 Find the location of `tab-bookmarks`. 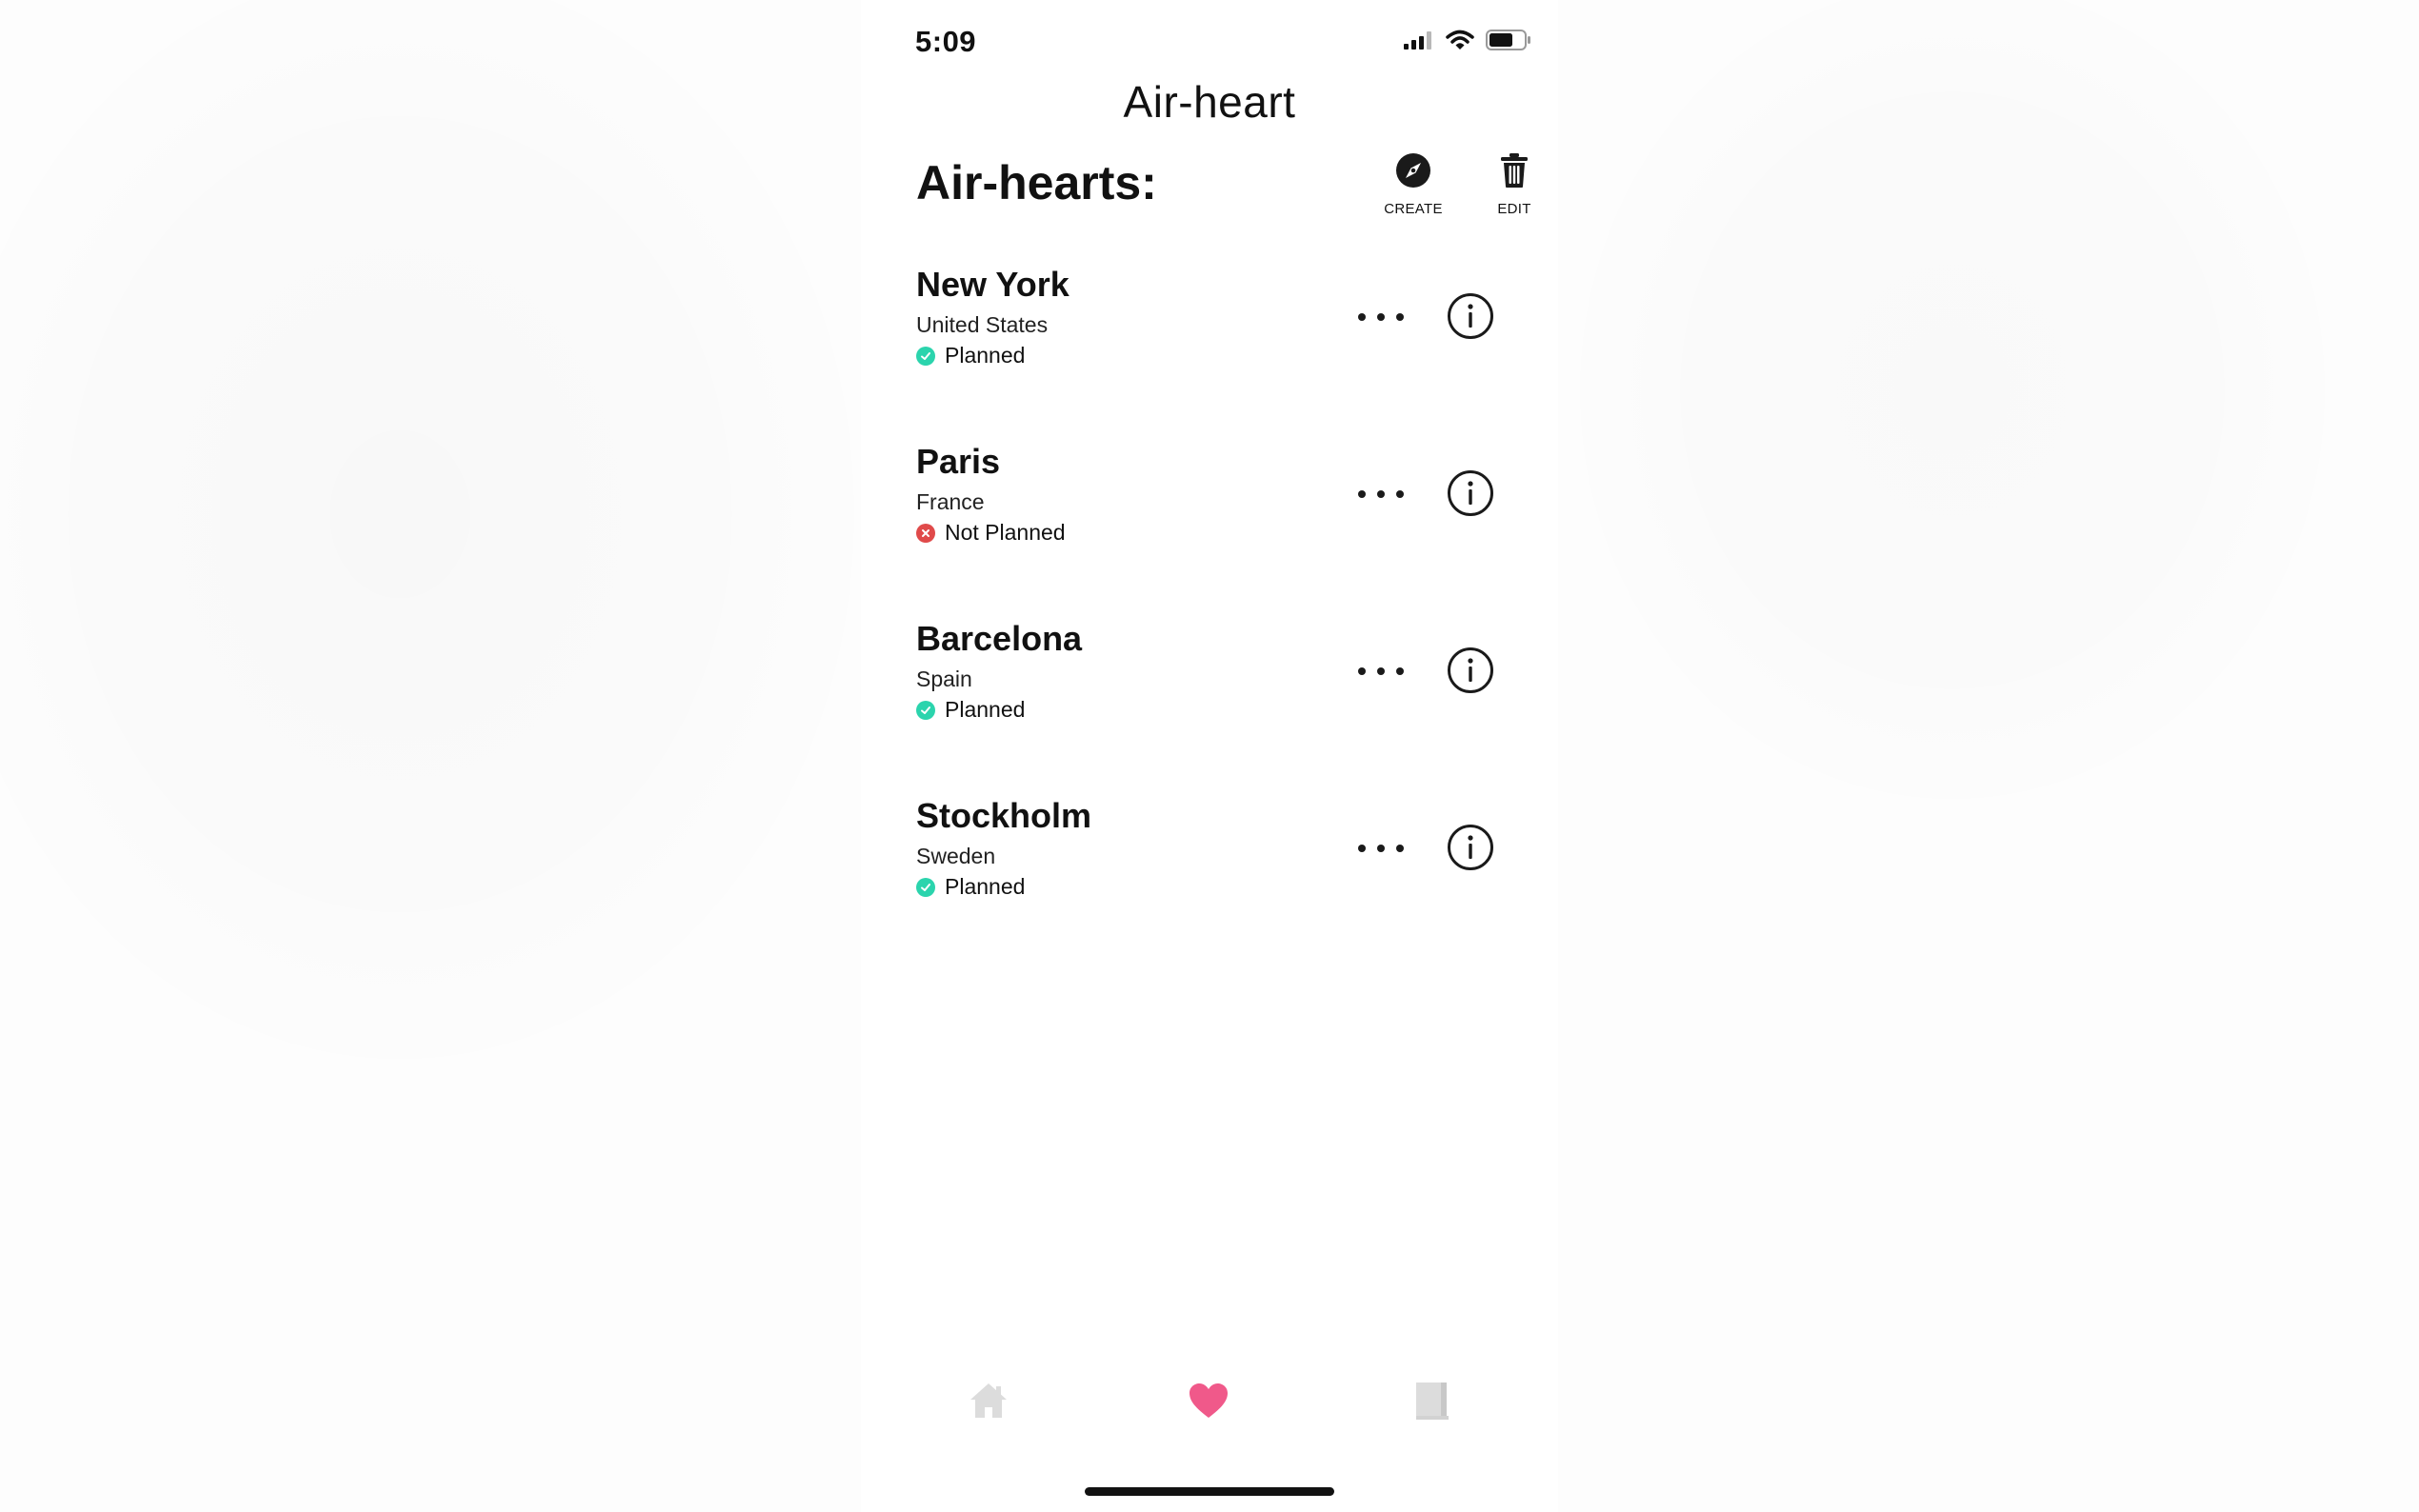

tab-bookmarks is located at coordinates (1432, 1402).